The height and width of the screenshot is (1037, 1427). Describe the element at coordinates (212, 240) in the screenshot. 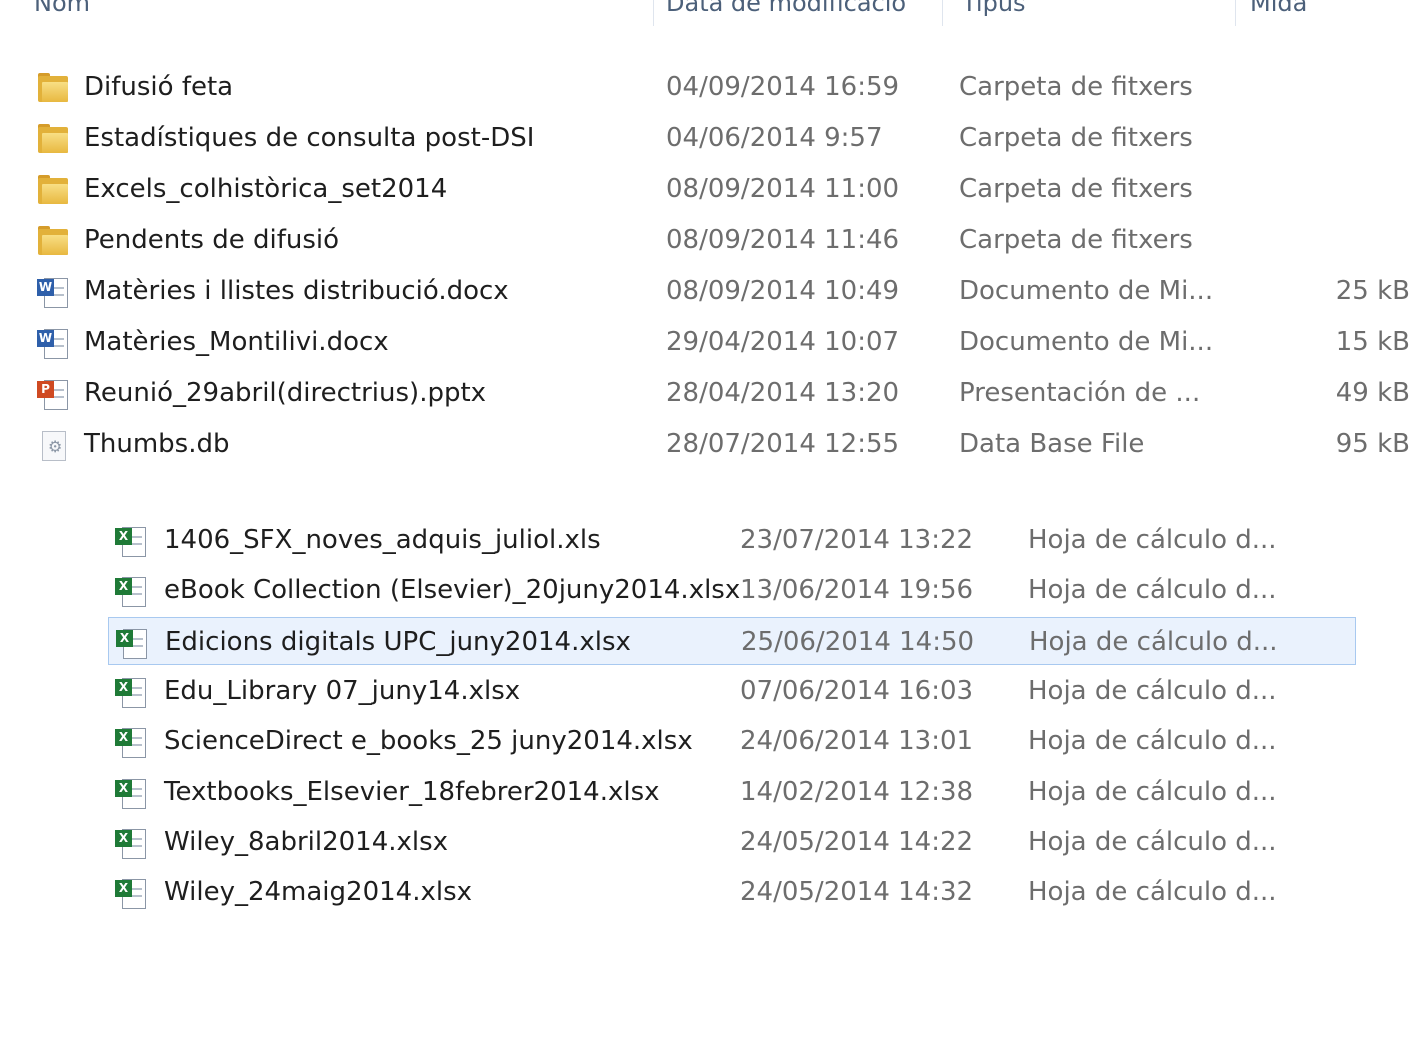

I see `file-name: Pendents de difusió` at that location.